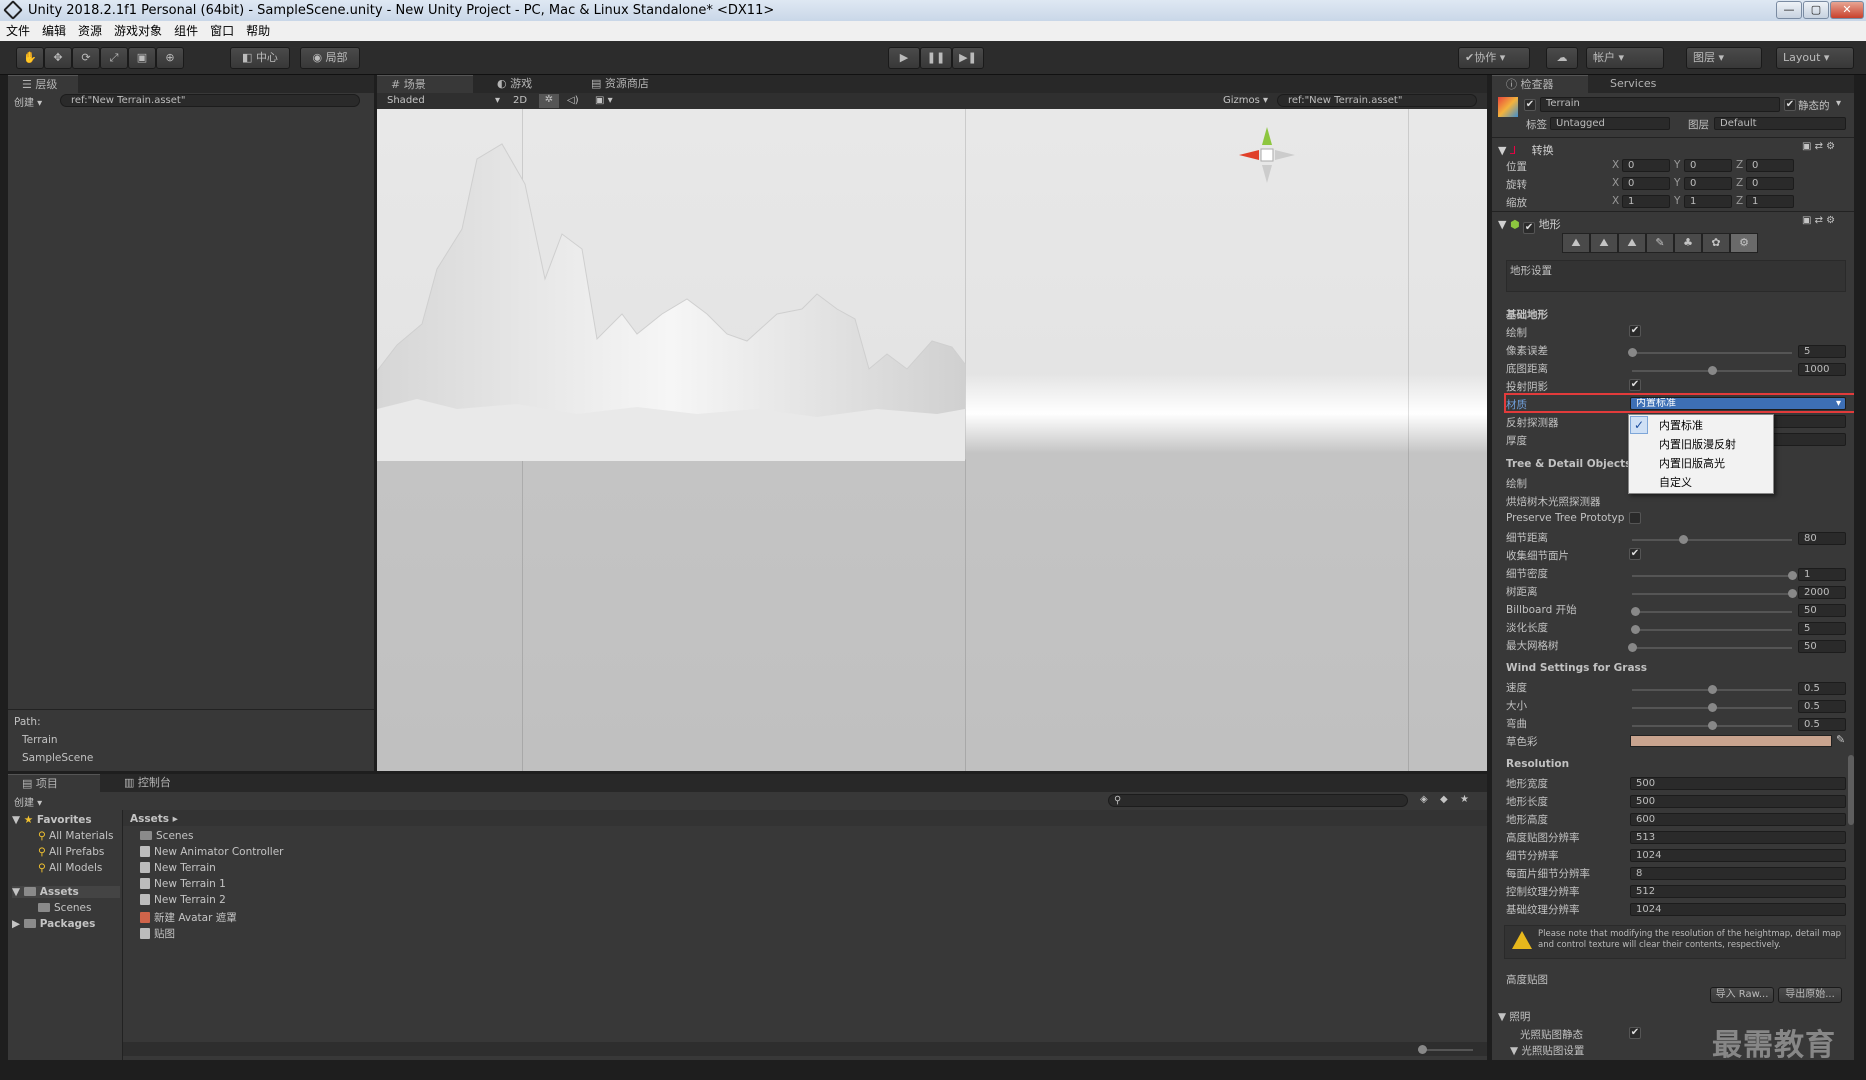 This screenshot has width=1866, height=1080. What do you see at coordinates (425, 84) in the screenshot?
I see `tab-scene: # 场景` at bounding box center [425, 84].